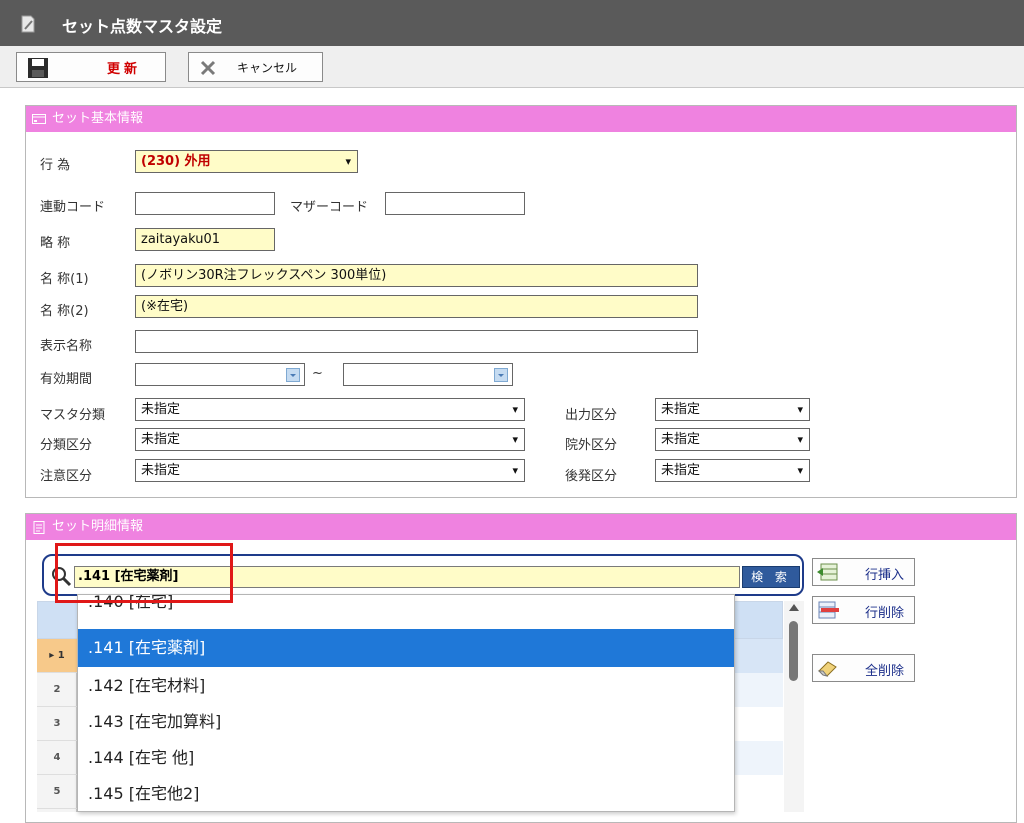 The width and height of the screenshot is (1024, 823). I want to click on caution-value: 未指定, so click(161, 470).